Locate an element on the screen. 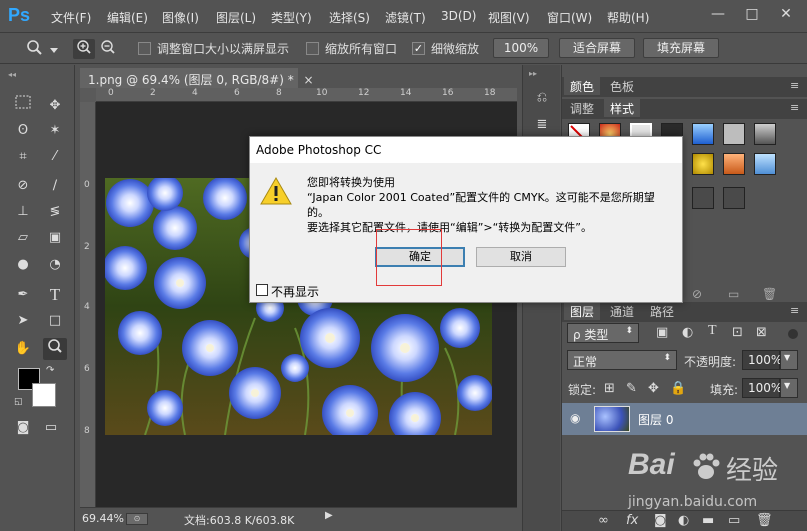  layer-filter-select: ρ 类型 ⬍ is located at coordinates (603, 333).